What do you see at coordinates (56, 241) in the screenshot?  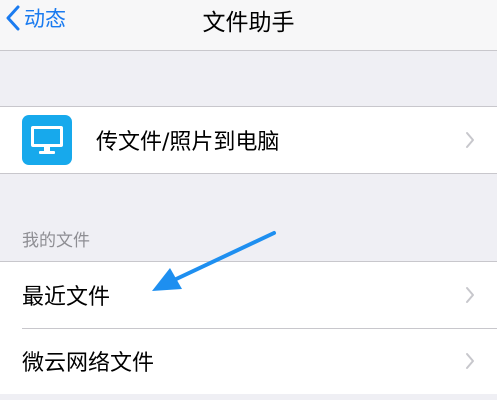 I see `section-header-my-files: 我的文件` at bounding box center [56, 241].